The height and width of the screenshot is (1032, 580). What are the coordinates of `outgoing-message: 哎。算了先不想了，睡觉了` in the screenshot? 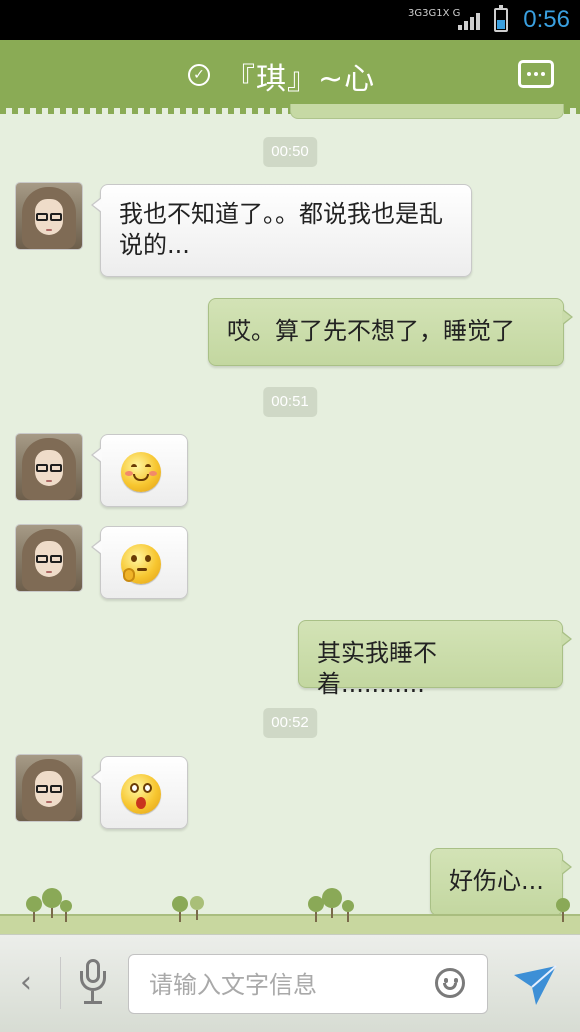 It's located at (390, 332).